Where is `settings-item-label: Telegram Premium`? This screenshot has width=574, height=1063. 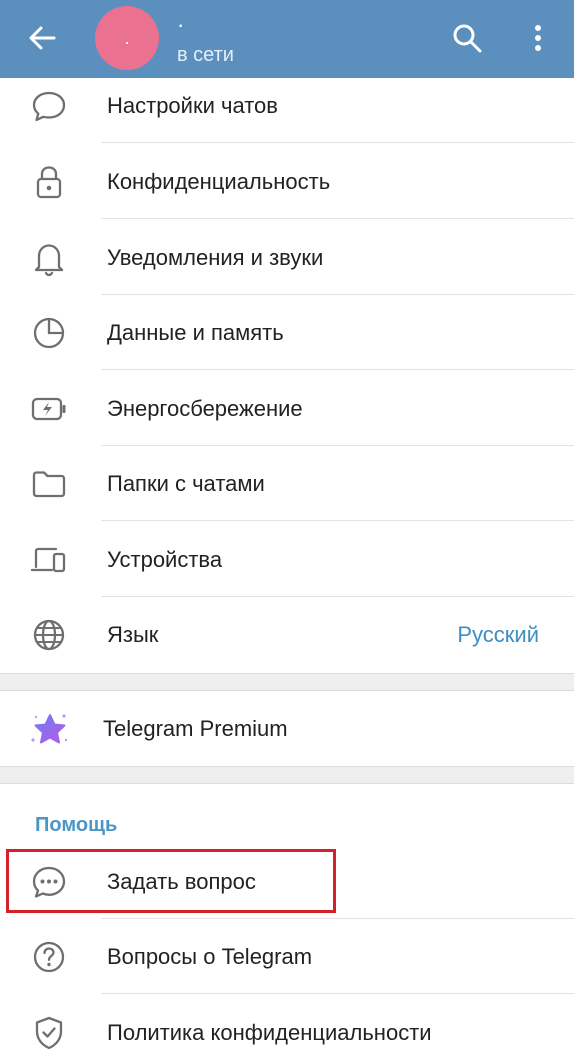
settings-item-label: Telegram Premium is located at coordinates (195, 728).